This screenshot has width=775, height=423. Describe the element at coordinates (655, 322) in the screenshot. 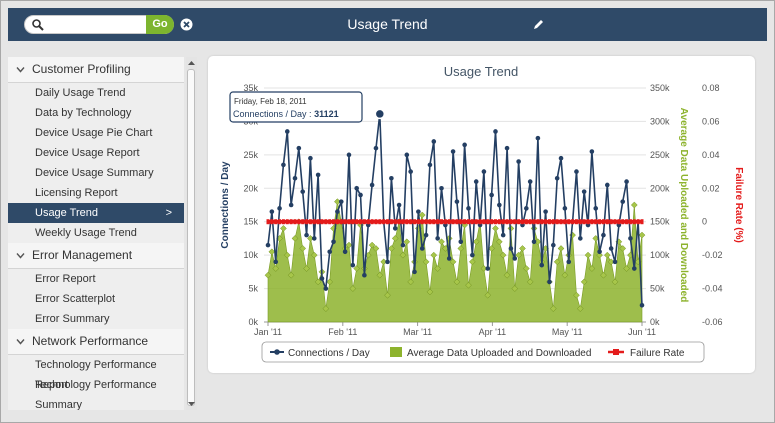

I see `y-right1-tick-label: 0k` at that location.